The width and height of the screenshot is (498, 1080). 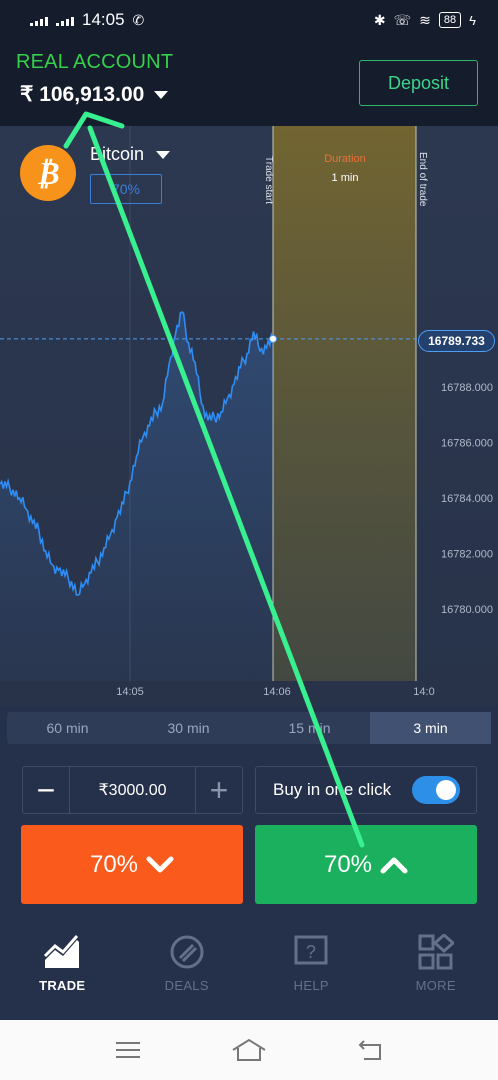 What do you see at coordinates (114, 864) in the screenshot?
I see `sell-percent: 70%` at bounding box center [114, 864].